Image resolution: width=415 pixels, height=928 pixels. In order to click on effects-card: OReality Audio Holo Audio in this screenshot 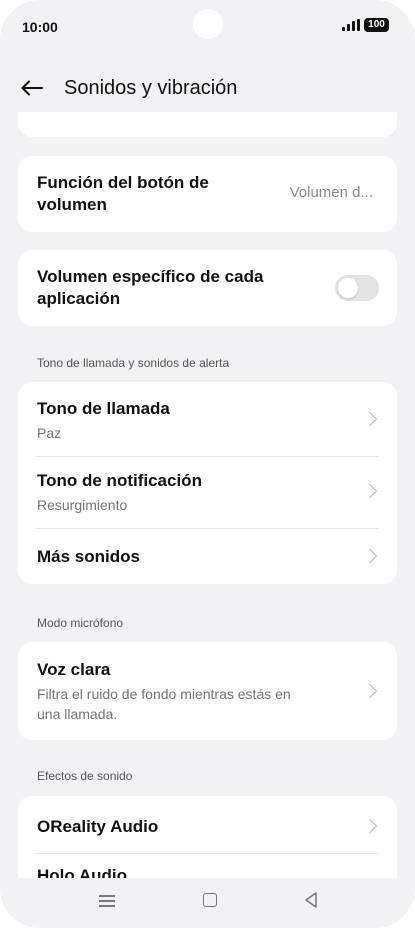, I will do `click(207, 837)`.